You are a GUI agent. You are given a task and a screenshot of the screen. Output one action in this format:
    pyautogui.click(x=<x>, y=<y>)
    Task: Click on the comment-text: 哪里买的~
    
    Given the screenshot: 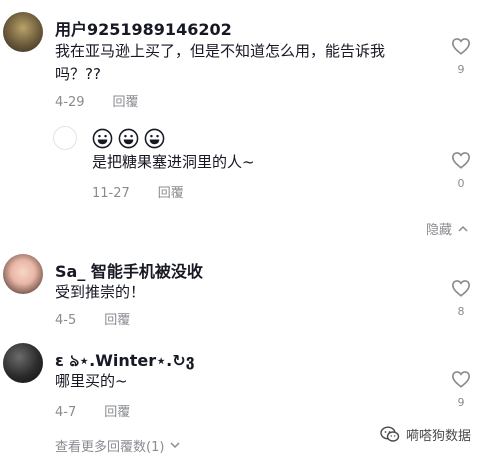 What is the action you would take?
    pyautogui.click(x=91, y=381)
    